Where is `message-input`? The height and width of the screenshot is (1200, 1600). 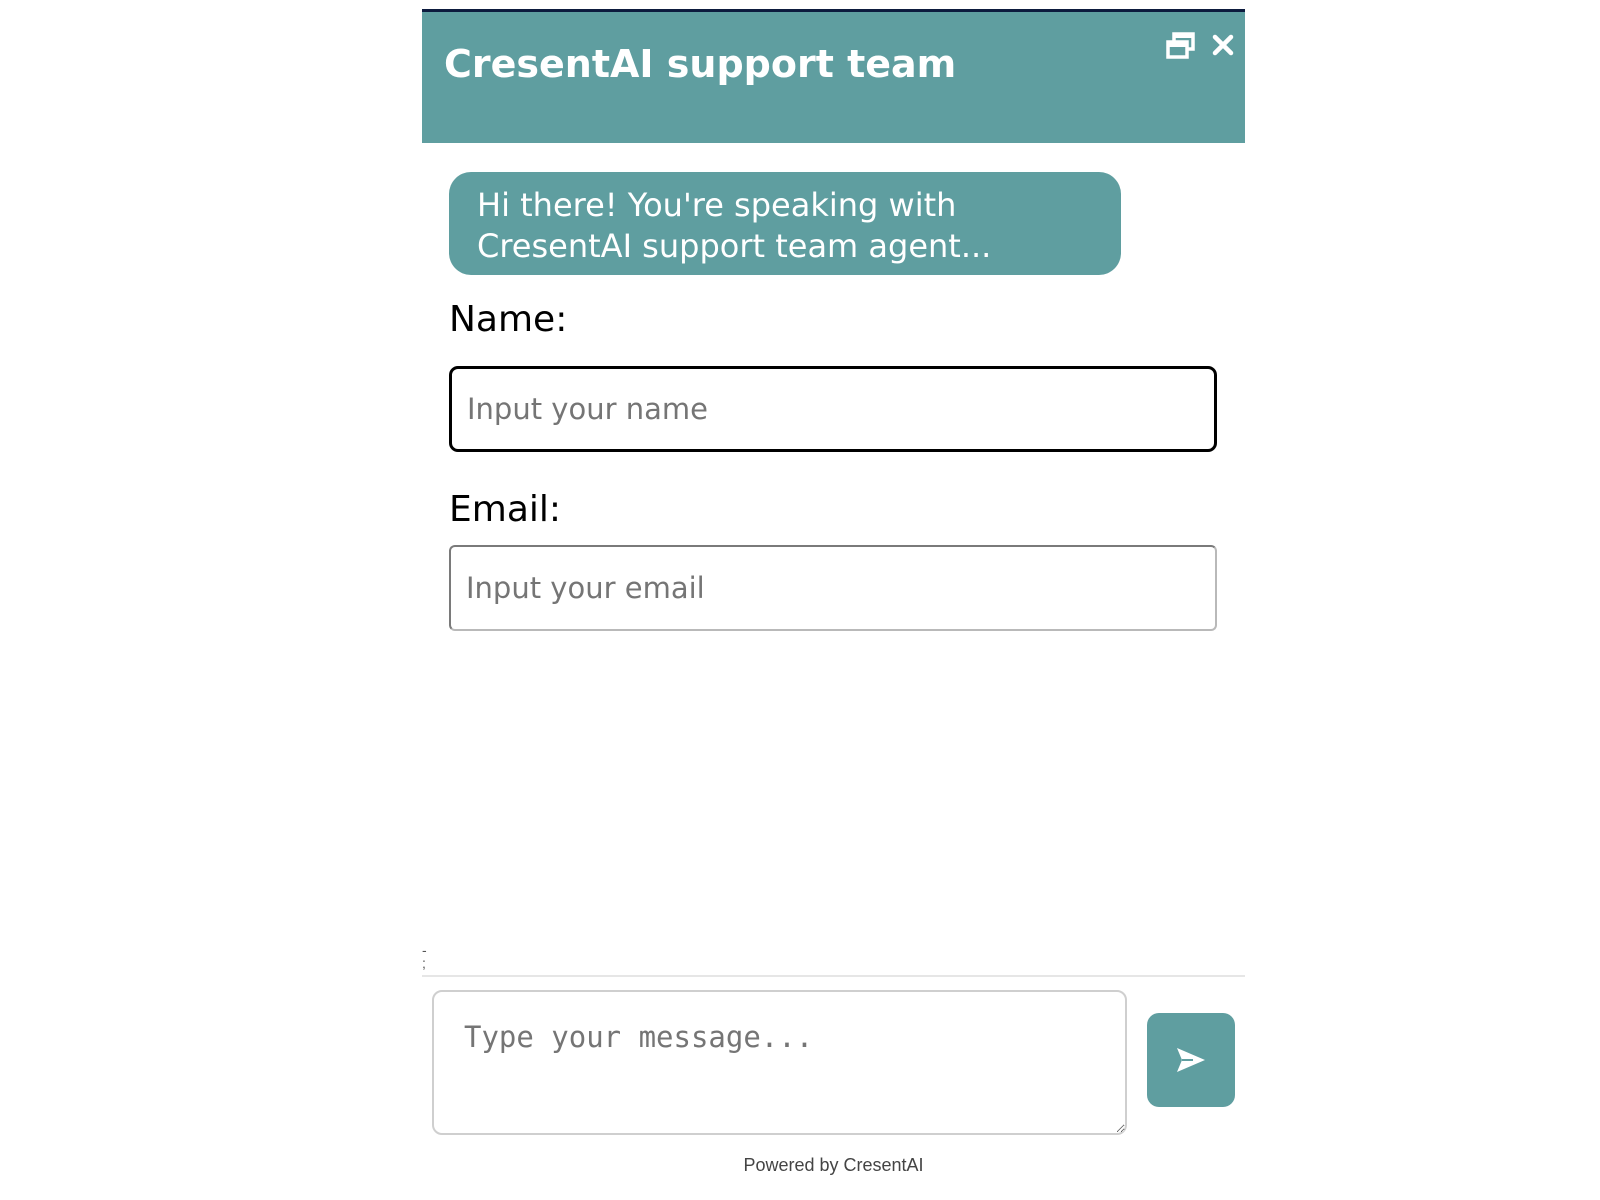
message-input is located at coordinates (779, 1062).